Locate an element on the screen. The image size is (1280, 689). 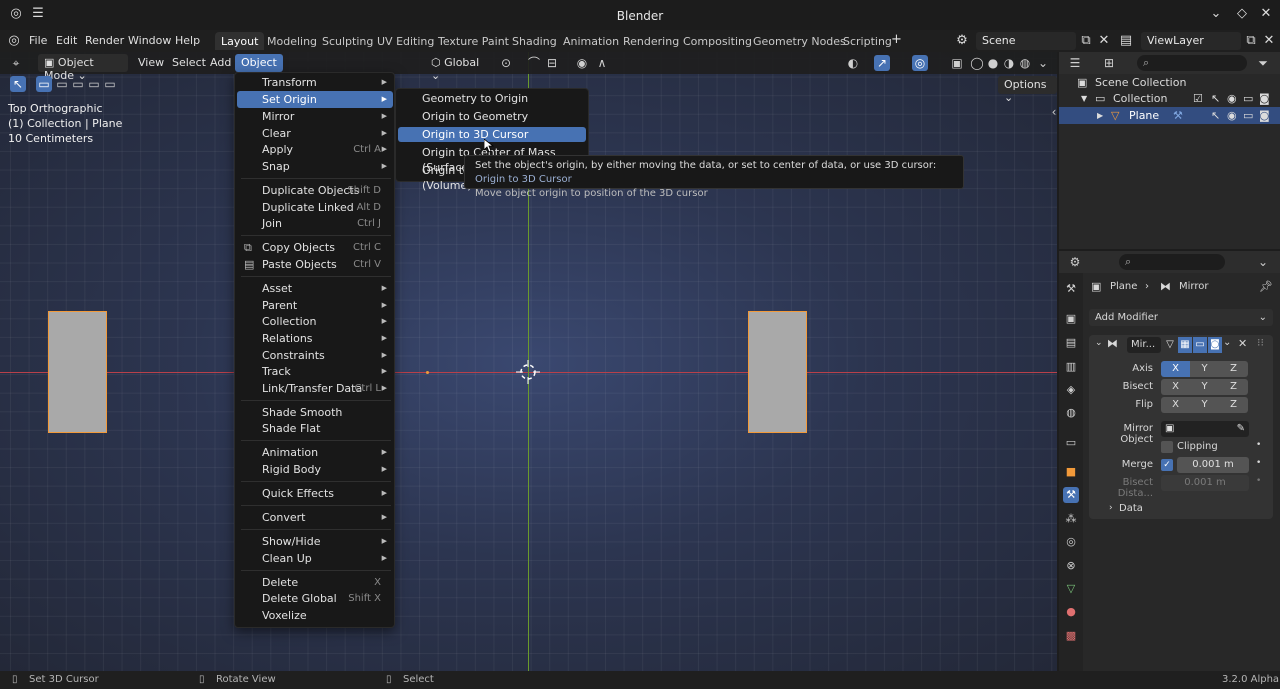
tab-rendering: Rendering is located at coordinates (651, 41).